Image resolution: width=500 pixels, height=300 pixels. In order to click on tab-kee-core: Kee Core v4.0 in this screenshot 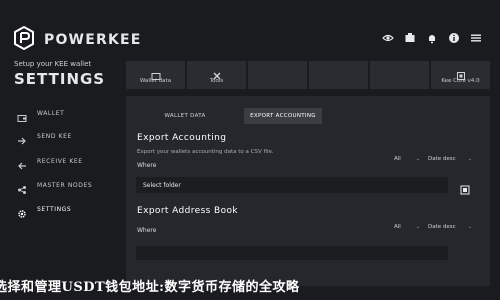, I will do `click(460, 75)`.